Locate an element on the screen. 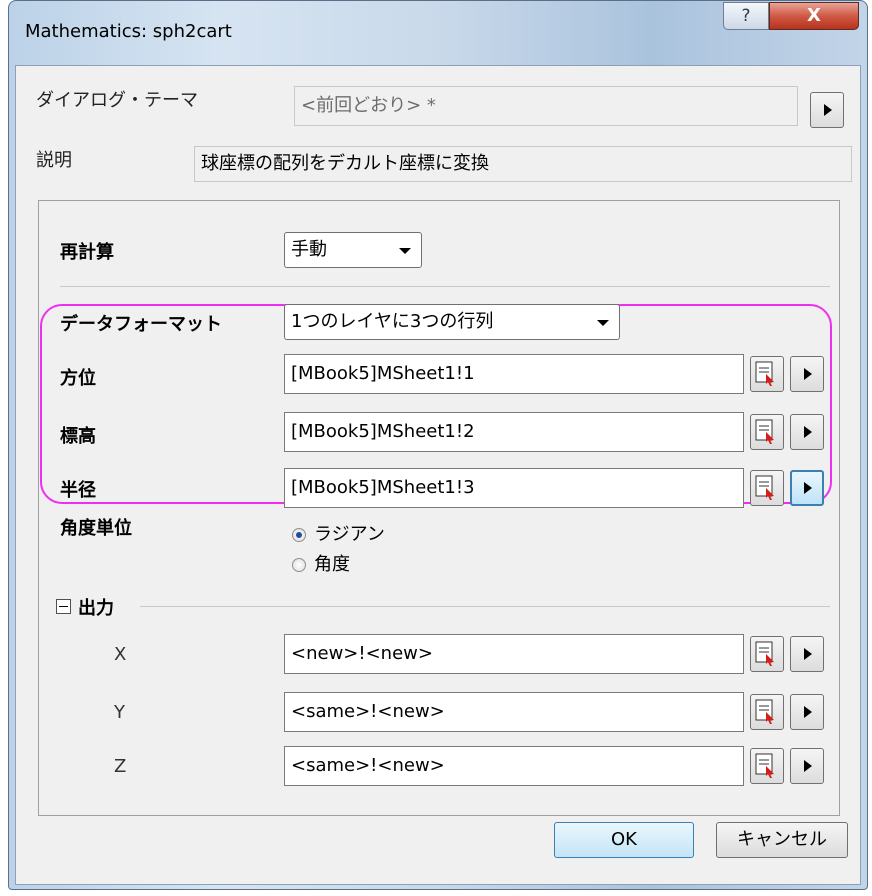 This screenshot has height=896, width=872. elevation-menu-button is located at coordinates (807, 432).